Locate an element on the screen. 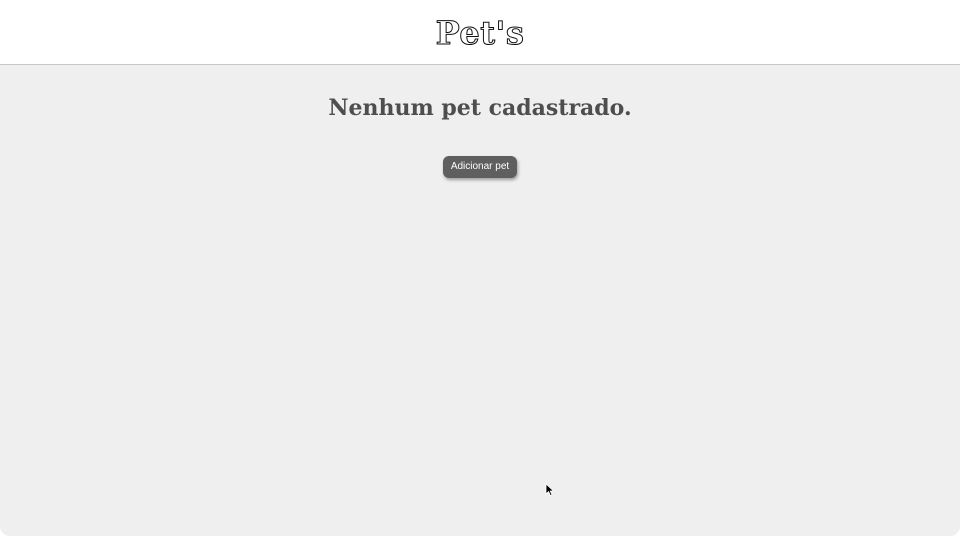  mouse-pointer-icon is located at coordinates (550, 490).